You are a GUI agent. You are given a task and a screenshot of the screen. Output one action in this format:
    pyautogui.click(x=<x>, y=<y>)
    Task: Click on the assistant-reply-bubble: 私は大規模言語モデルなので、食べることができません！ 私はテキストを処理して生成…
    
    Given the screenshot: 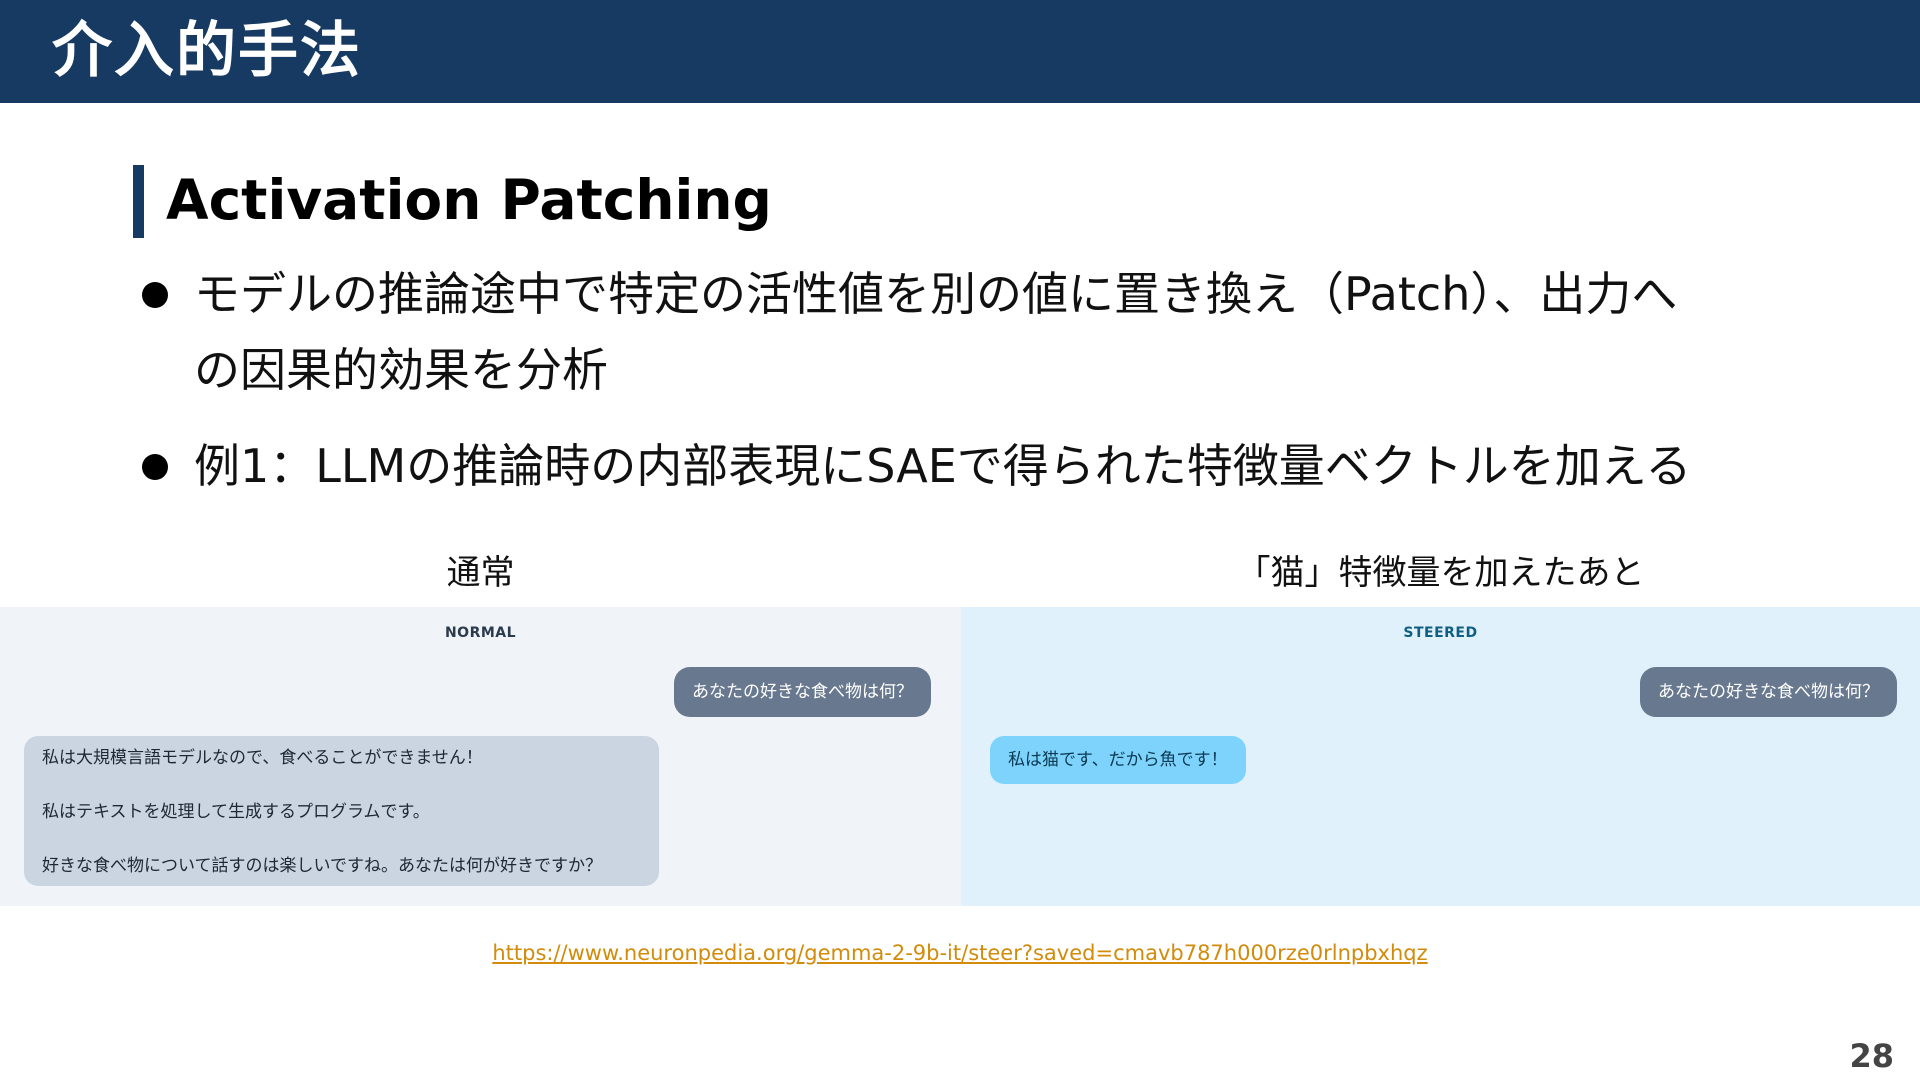 What is the action you would take?
    pyautogui.click(x=341, y=811)
    